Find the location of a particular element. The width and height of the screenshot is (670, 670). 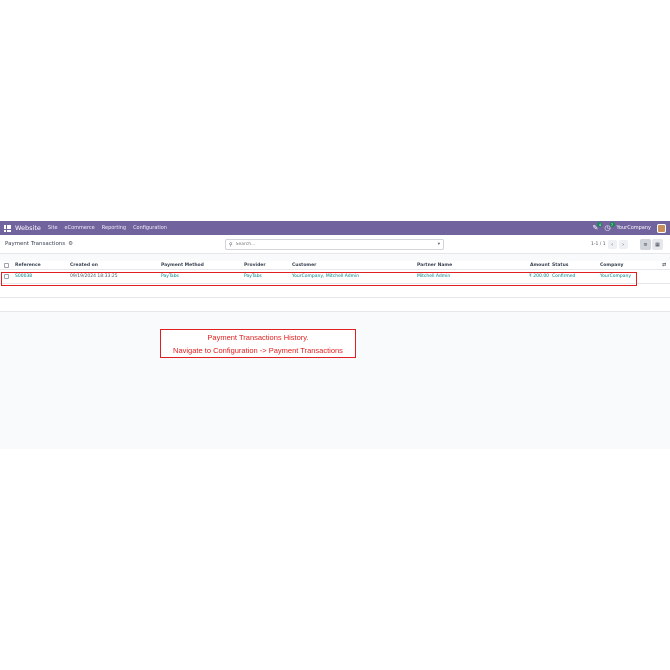

highlight-frame is located at coordinates (319, 279).